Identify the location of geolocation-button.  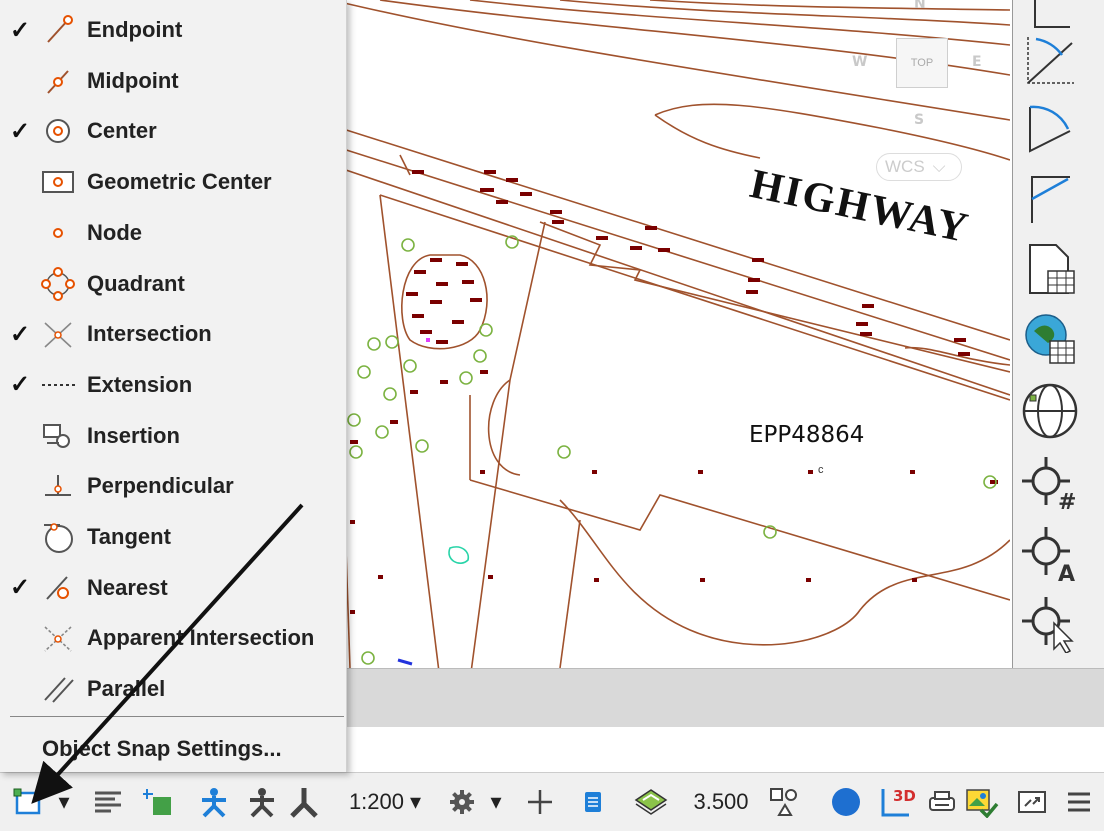
(1050, 411).